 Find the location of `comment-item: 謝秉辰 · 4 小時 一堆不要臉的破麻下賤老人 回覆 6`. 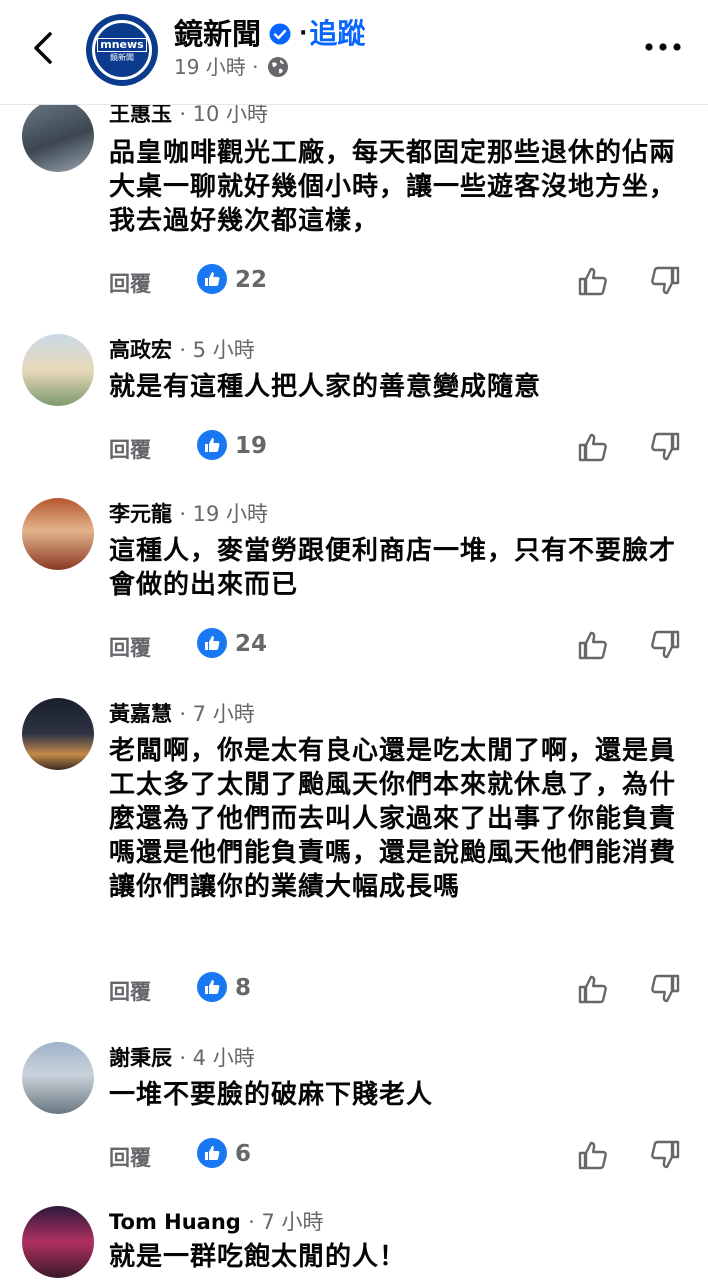

comment-item: 謝秉辰 · 4 小時 一堆不要臉的破麻下賤老人 回覆 6 is located at coordinates (354, 1112).